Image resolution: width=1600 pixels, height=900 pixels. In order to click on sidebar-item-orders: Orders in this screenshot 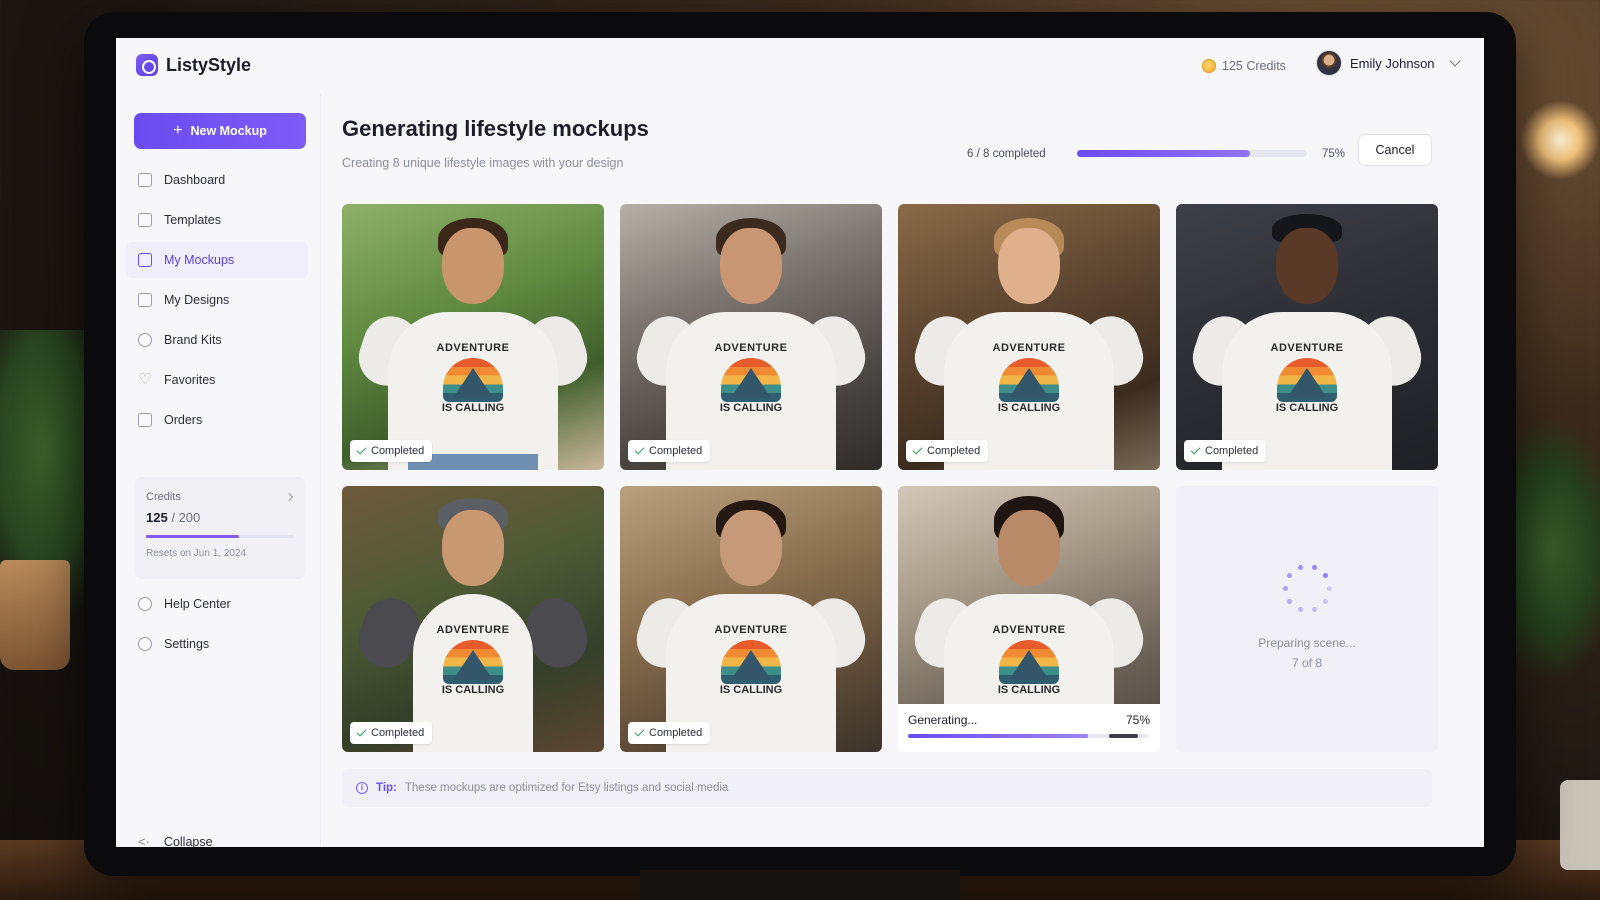, I will do `click(217, 420)`.